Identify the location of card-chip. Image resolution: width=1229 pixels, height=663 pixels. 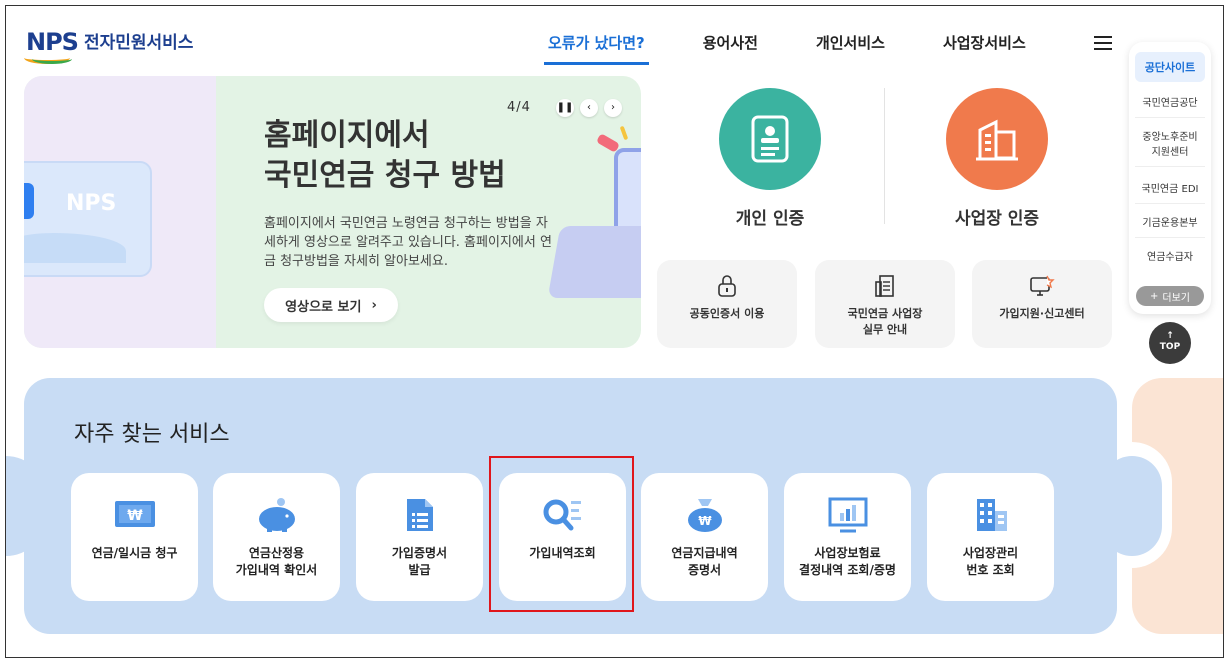
(29, 201).